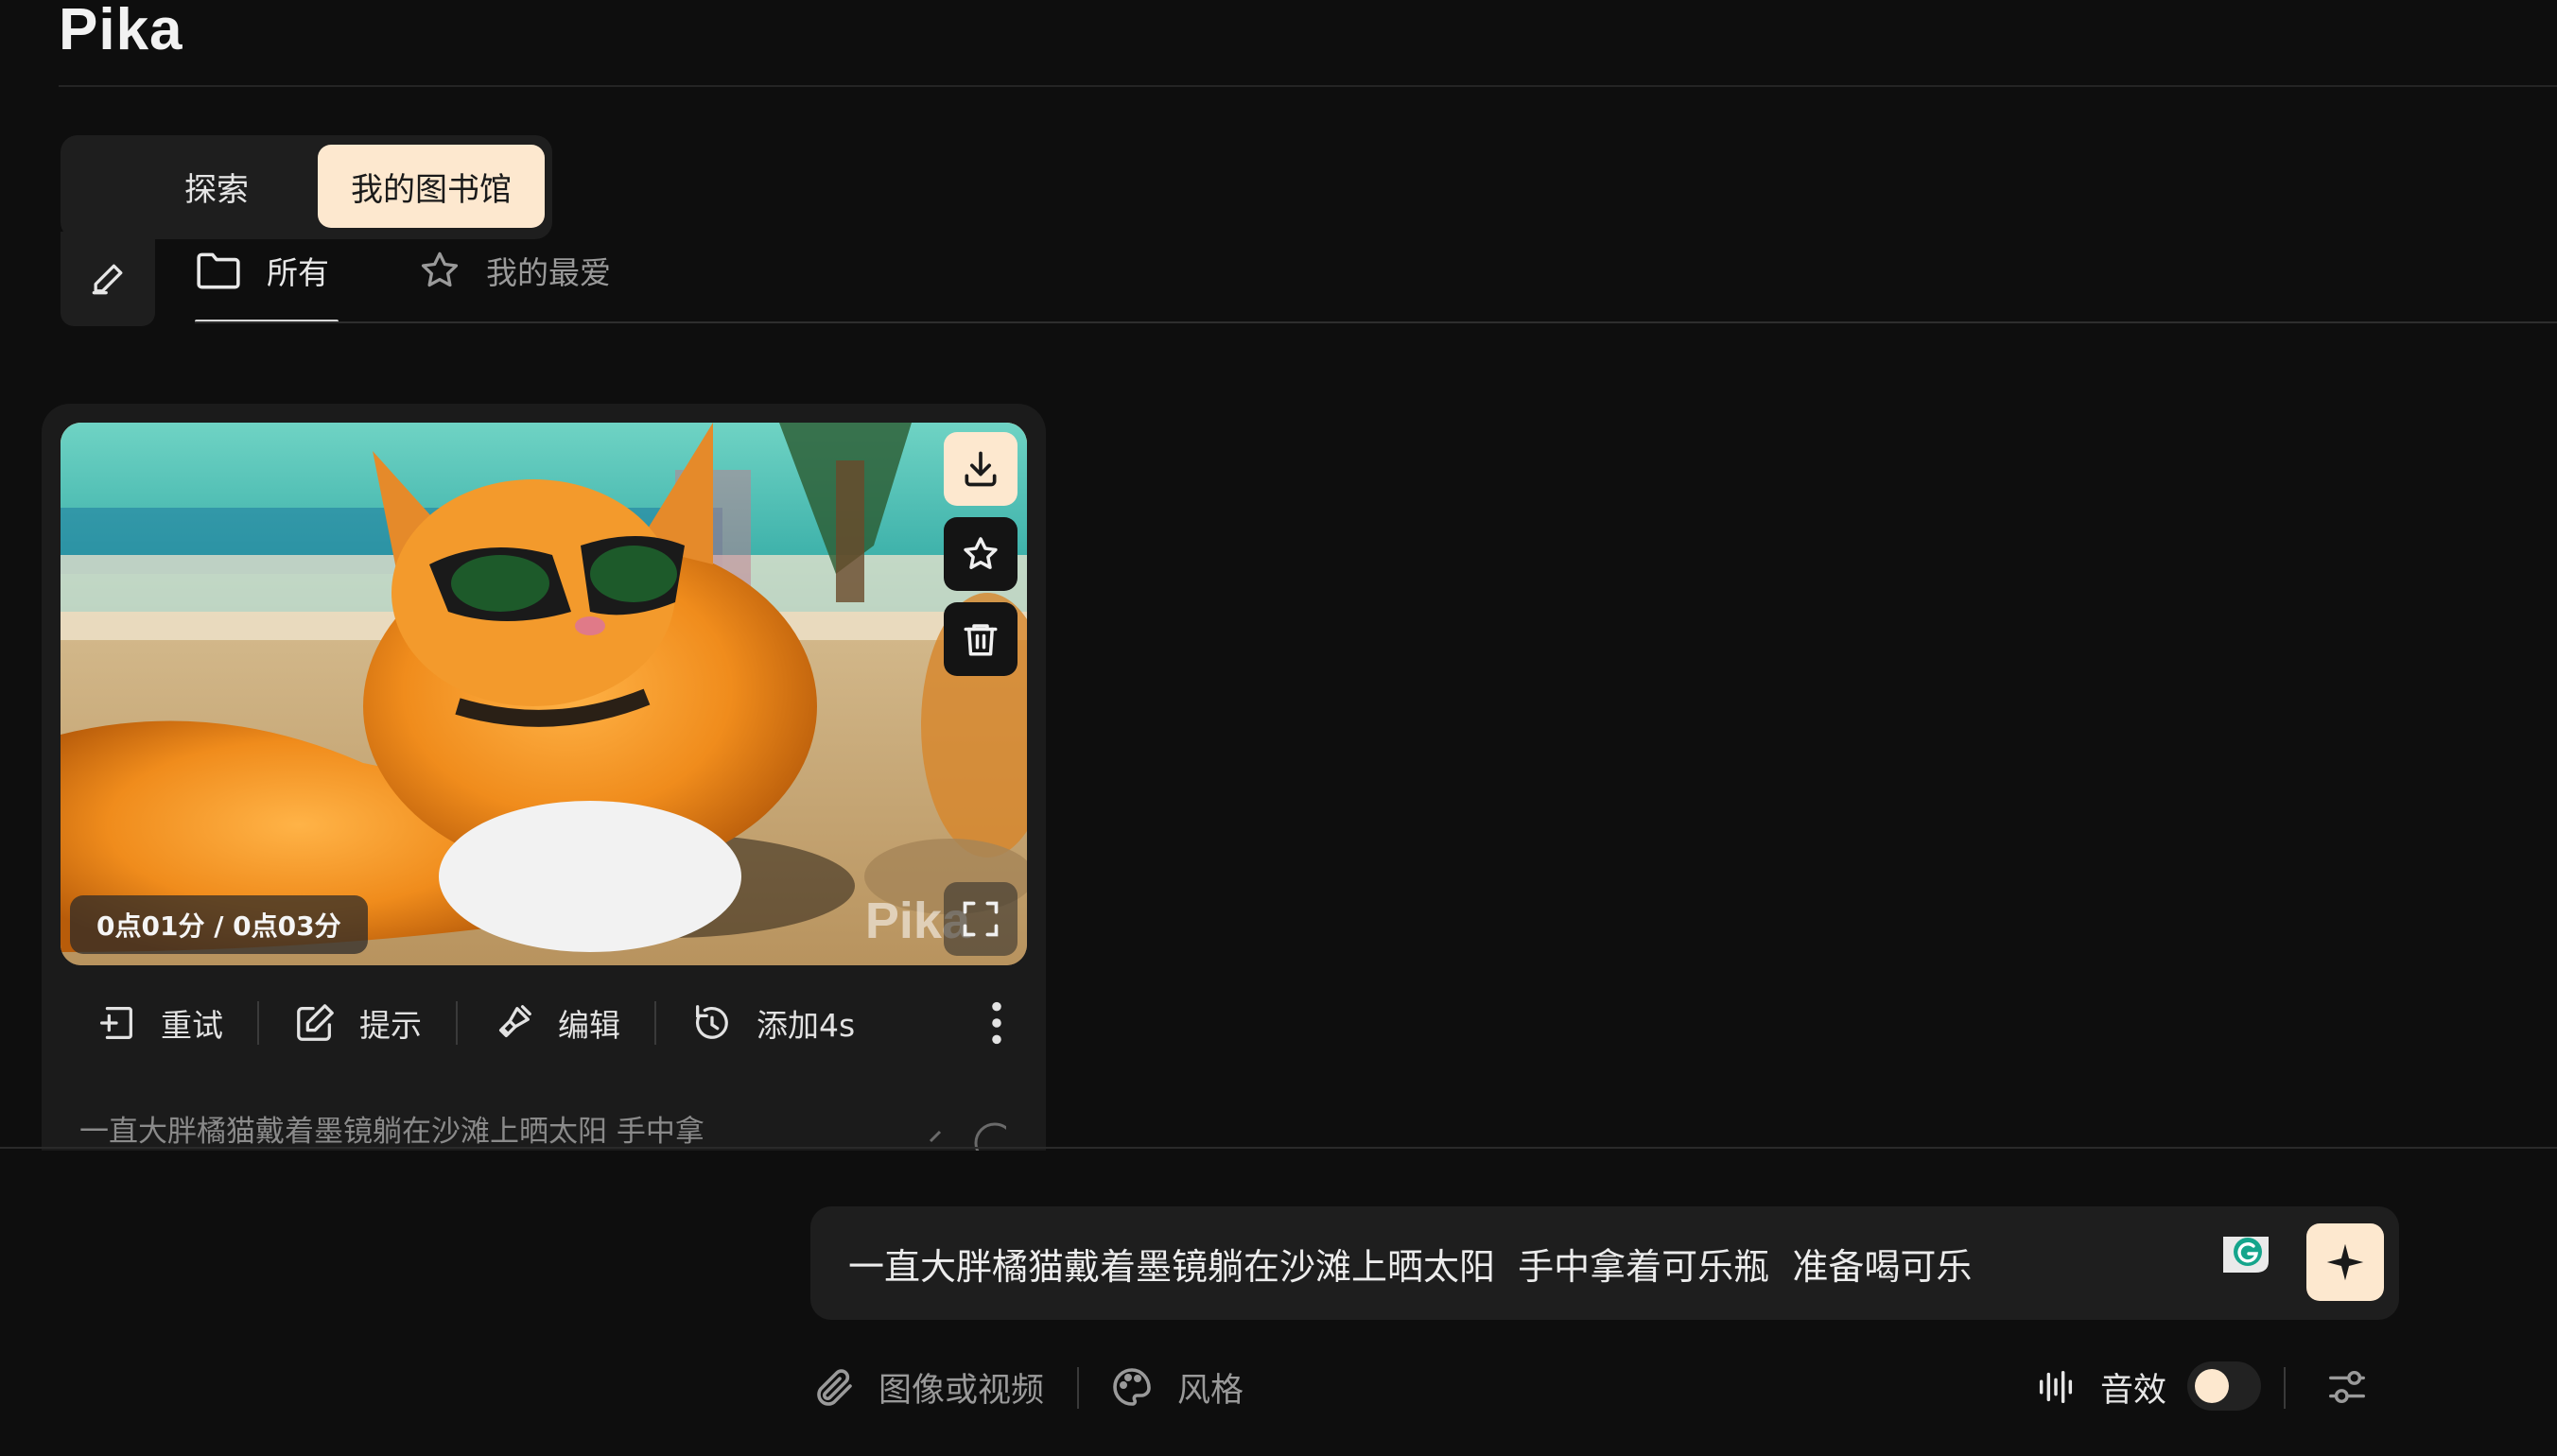 The width and height of the screenshot is (2557, 1456). What do you see at coordinates (1376, 279) in the screenshot?
I see `library-filter-bar: 所有 我的最爱` at bounding box center [1376, 279].